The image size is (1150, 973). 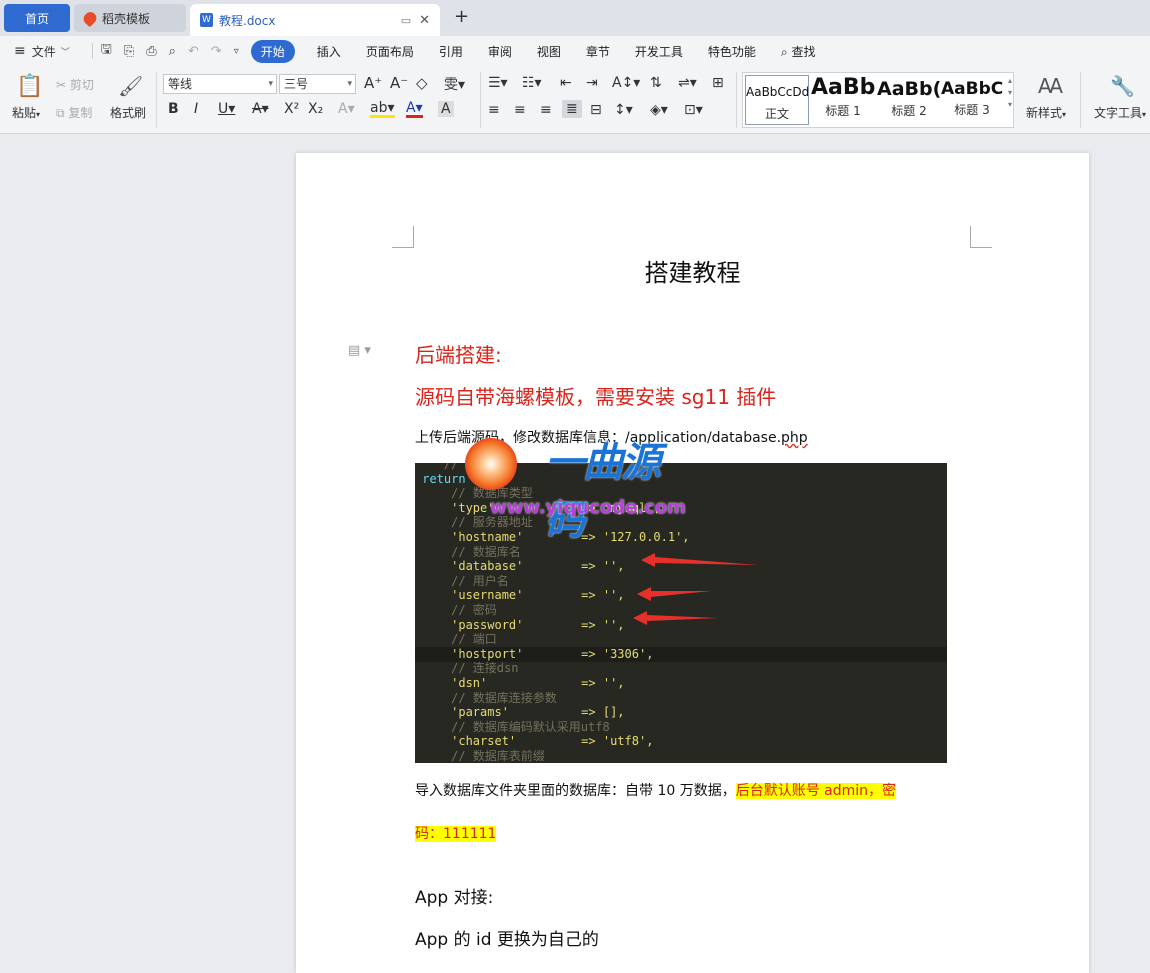 I want to click on undo-icon: ↶, so click(x=193, y=51).